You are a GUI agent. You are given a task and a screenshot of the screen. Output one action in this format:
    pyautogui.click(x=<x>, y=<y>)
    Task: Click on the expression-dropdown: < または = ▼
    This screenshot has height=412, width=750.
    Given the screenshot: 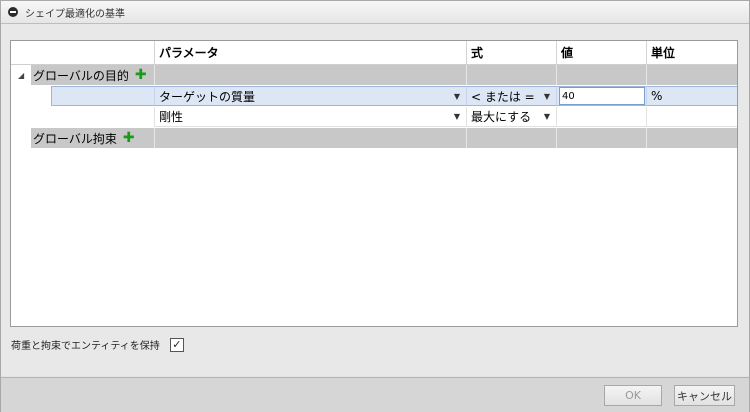 What is the action you would take?
    pyautogui.click(x=511, y=96)
    